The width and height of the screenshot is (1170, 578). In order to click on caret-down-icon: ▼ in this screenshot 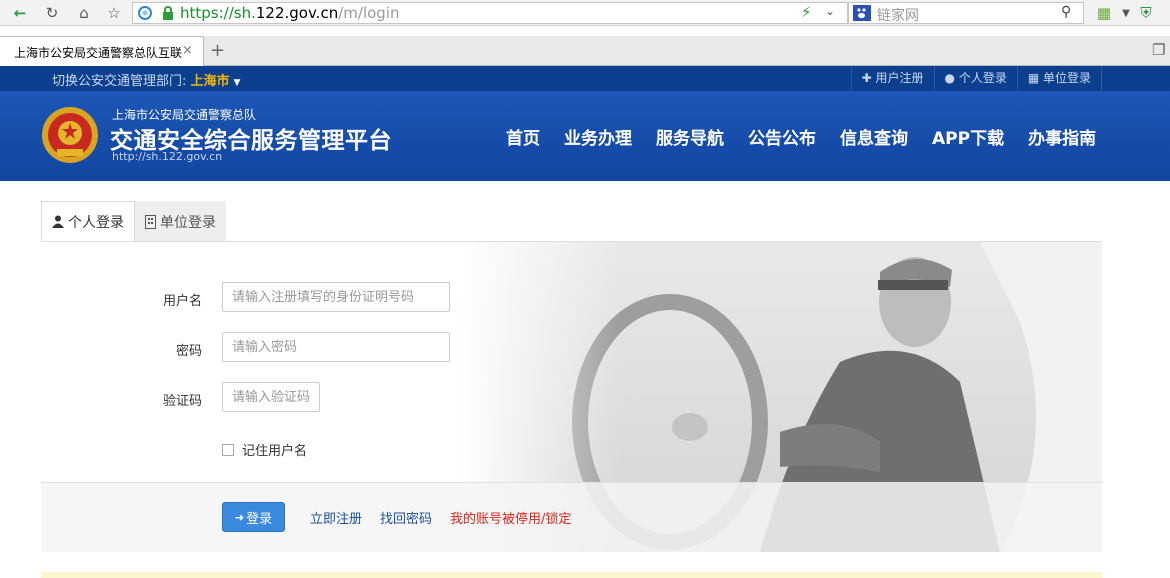, I will do `click(237, 83)`.